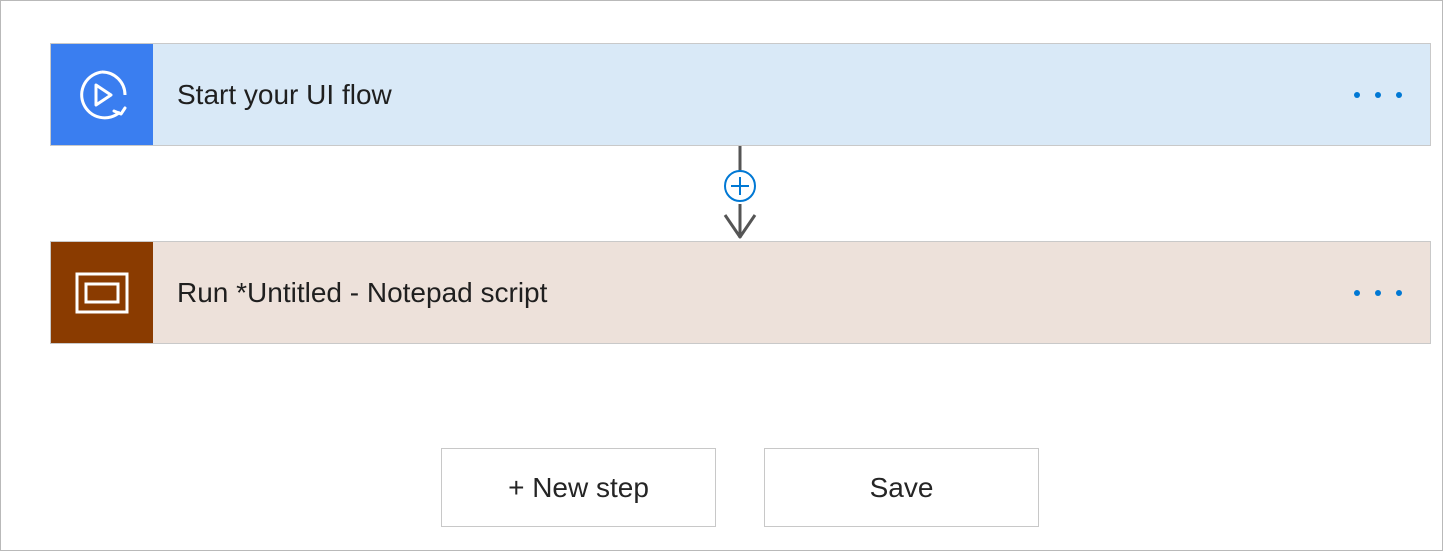  Describe the element at coordinates (284, 94) in the screenshot. I see `step-title: Start your UI flow` at that location.